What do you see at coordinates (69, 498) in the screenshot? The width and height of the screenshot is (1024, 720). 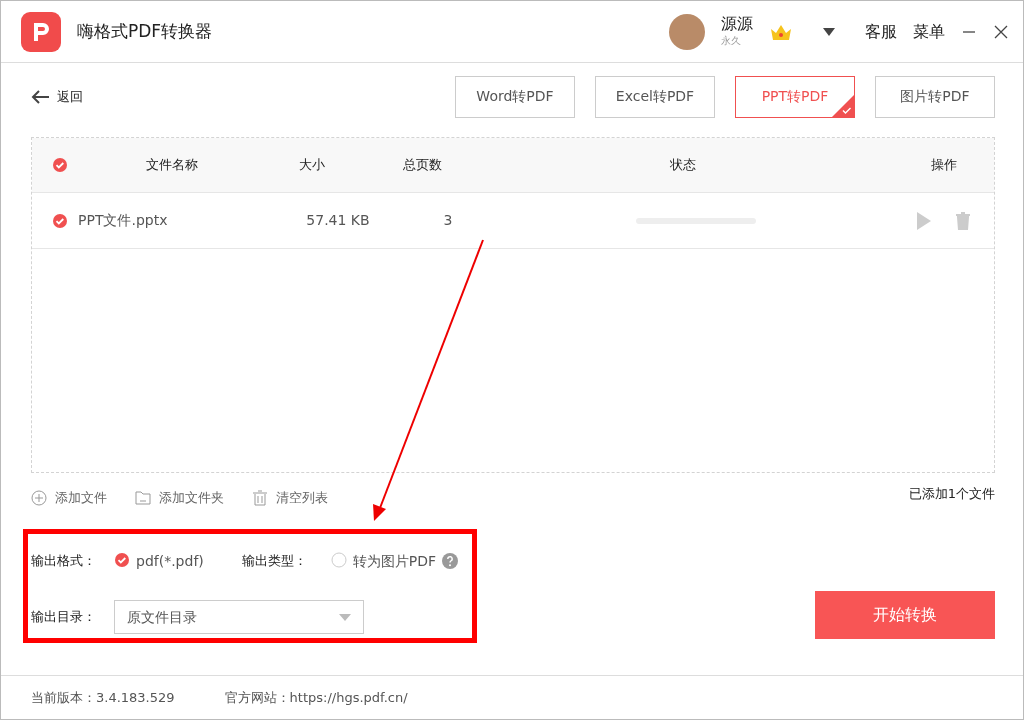 I see `list-action: 添加文件` at bounding box center [69, 498].